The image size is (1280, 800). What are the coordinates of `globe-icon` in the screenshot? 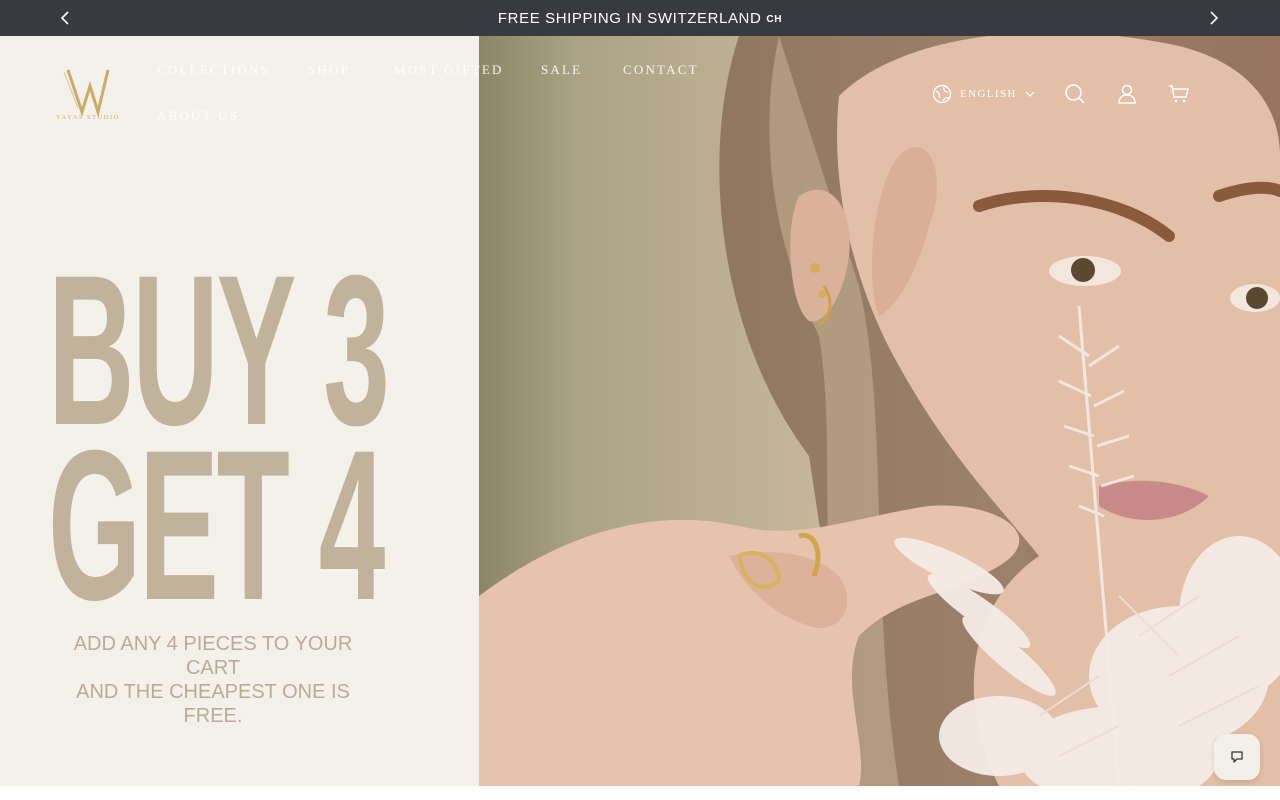 It's located at (942, 94).